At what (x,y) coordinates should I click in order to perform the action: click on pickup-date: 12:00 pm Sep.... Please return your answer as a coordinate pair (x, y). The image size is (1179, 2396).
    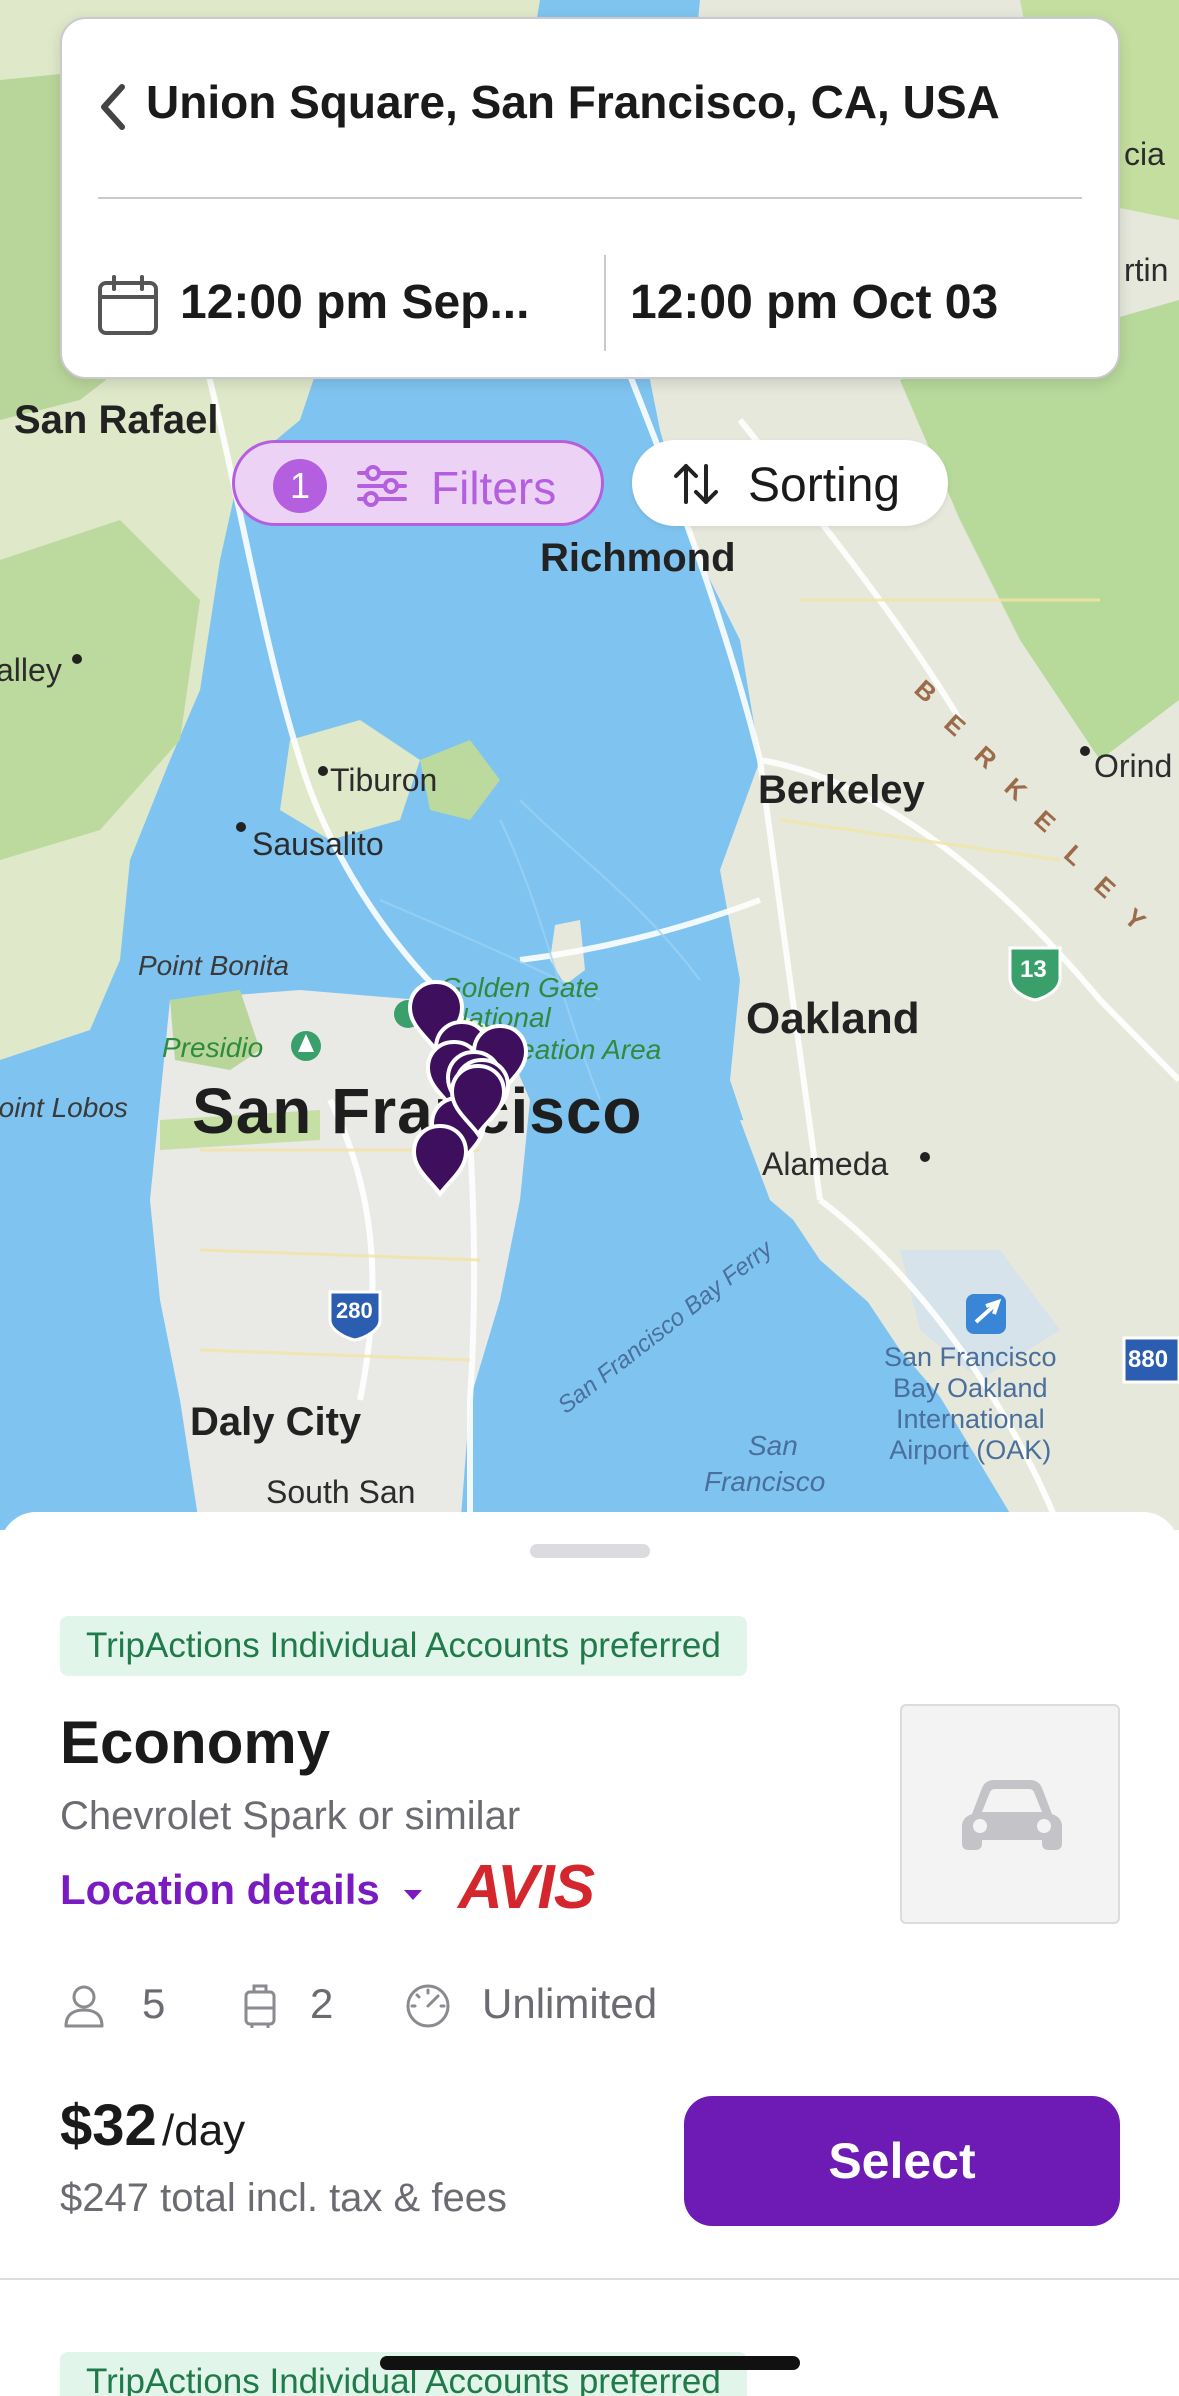
    Looking at the image, I should click on (354, 302).